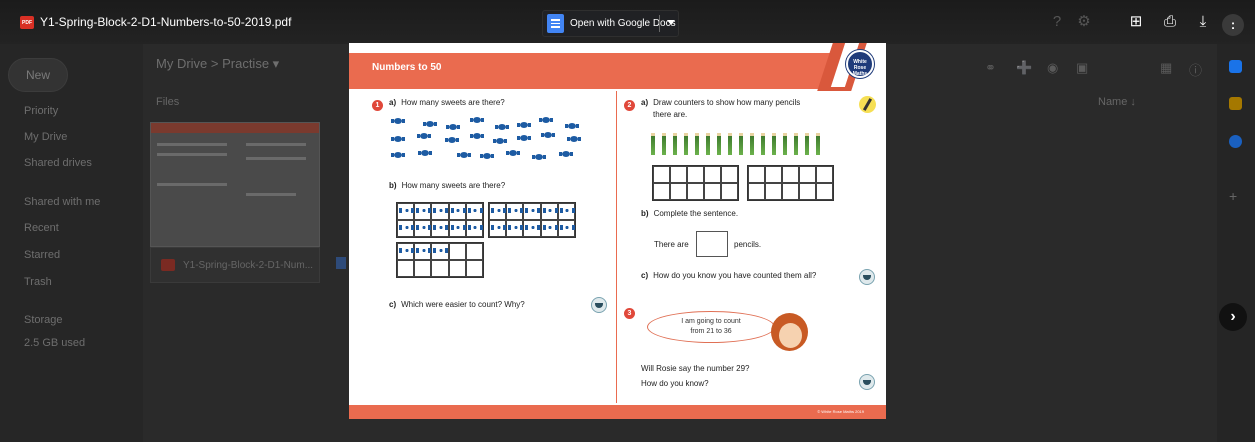 This screenshot has height=442, width=1255. Describe the element at coordinates (1024, 67) in the screenshot. I see `share-icon: ➕` at that location.